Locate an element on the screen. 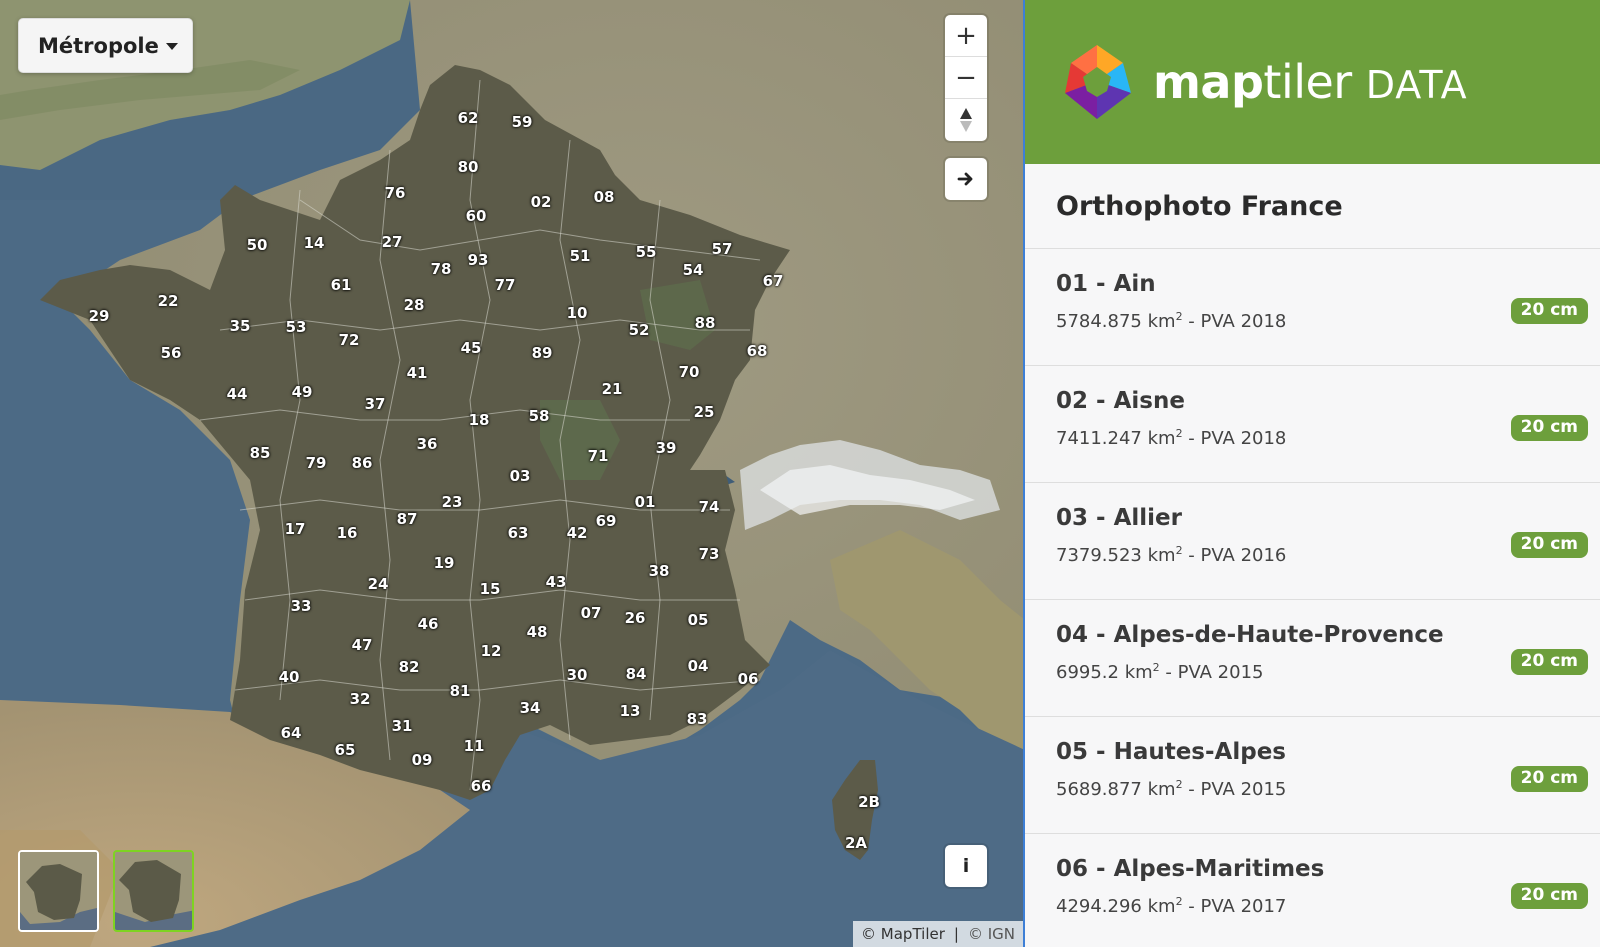 The width and height of the screenshot is (1600, 947). dataset-item: 01 - Ain 5784.875 km2 - PVA 2018 20 cm is located at coordinates (1312, 307).